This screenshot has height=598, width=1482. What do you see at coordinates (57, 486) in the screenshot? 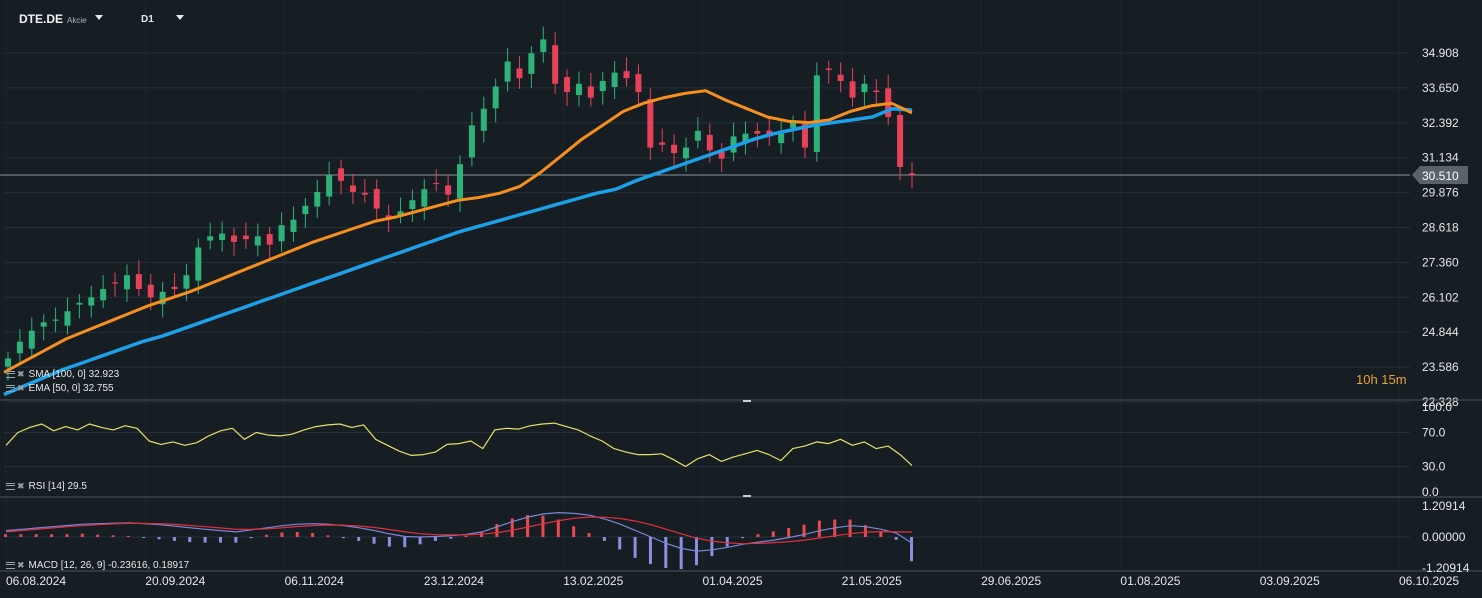
I see `rsi-label: RSI [14] 29.5` at bounding box center [57, 486].